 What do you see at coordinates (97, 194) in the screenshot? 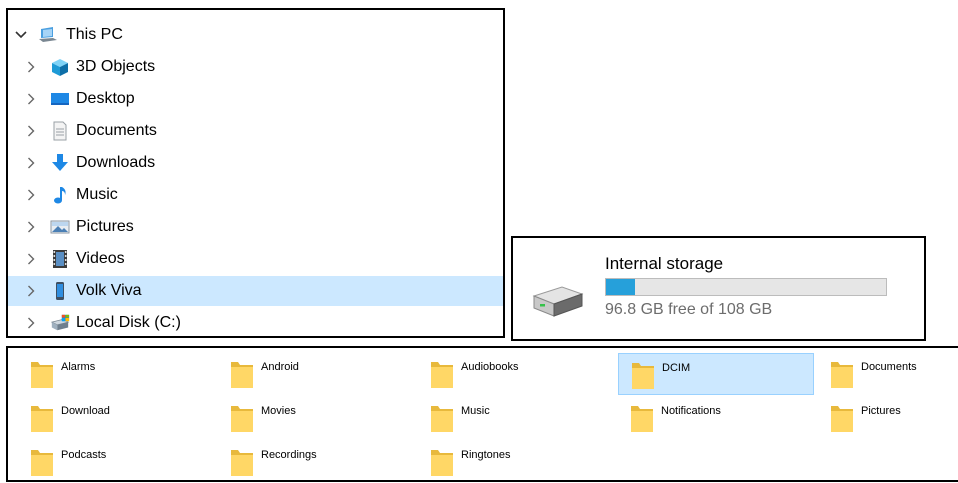
I see `tree-item-label: Music` at bounding box center [97, 194].